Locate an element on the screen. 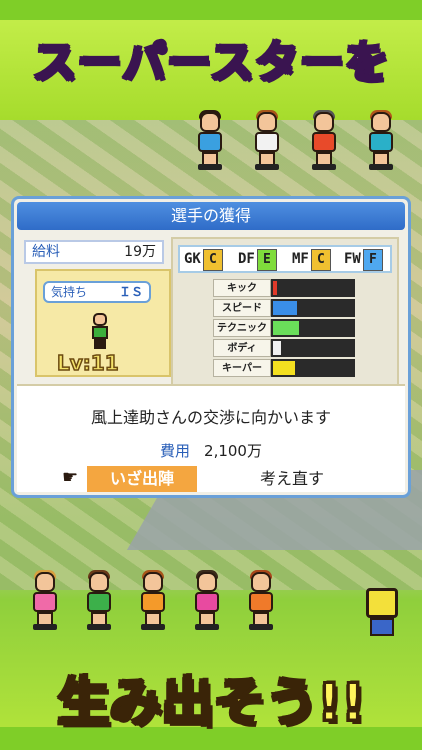 Image resolution: width=422 pixels, height=750 pixels. go-button: いざ出陣 is located at coordinates (142, 479).